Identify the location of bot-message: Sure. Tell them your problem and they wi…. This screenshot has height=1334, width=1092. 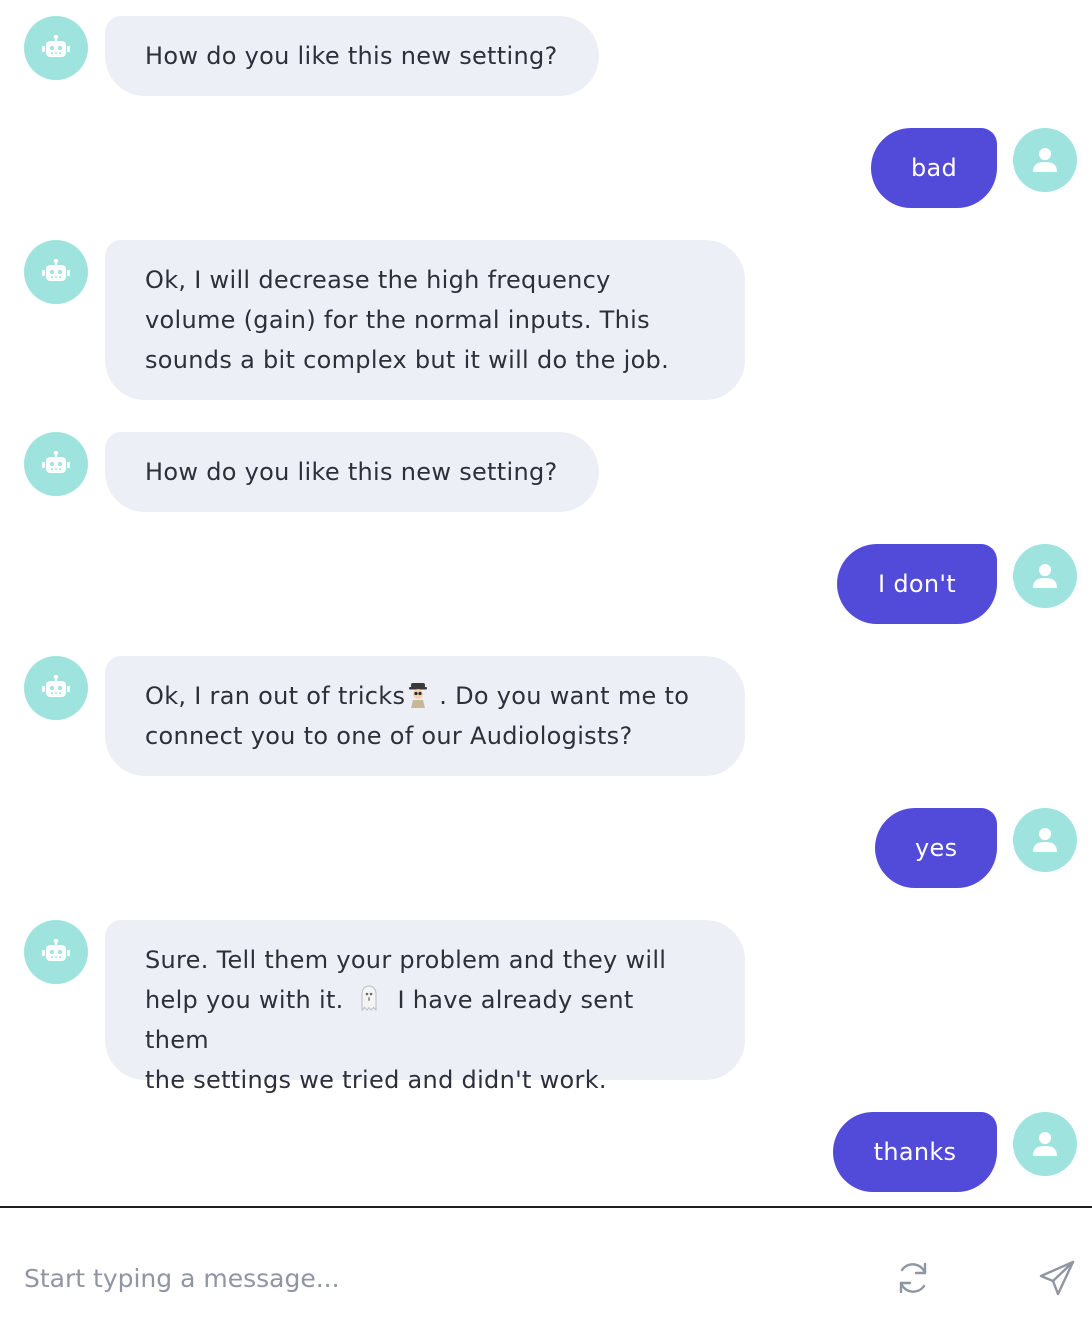
(425, 1007).